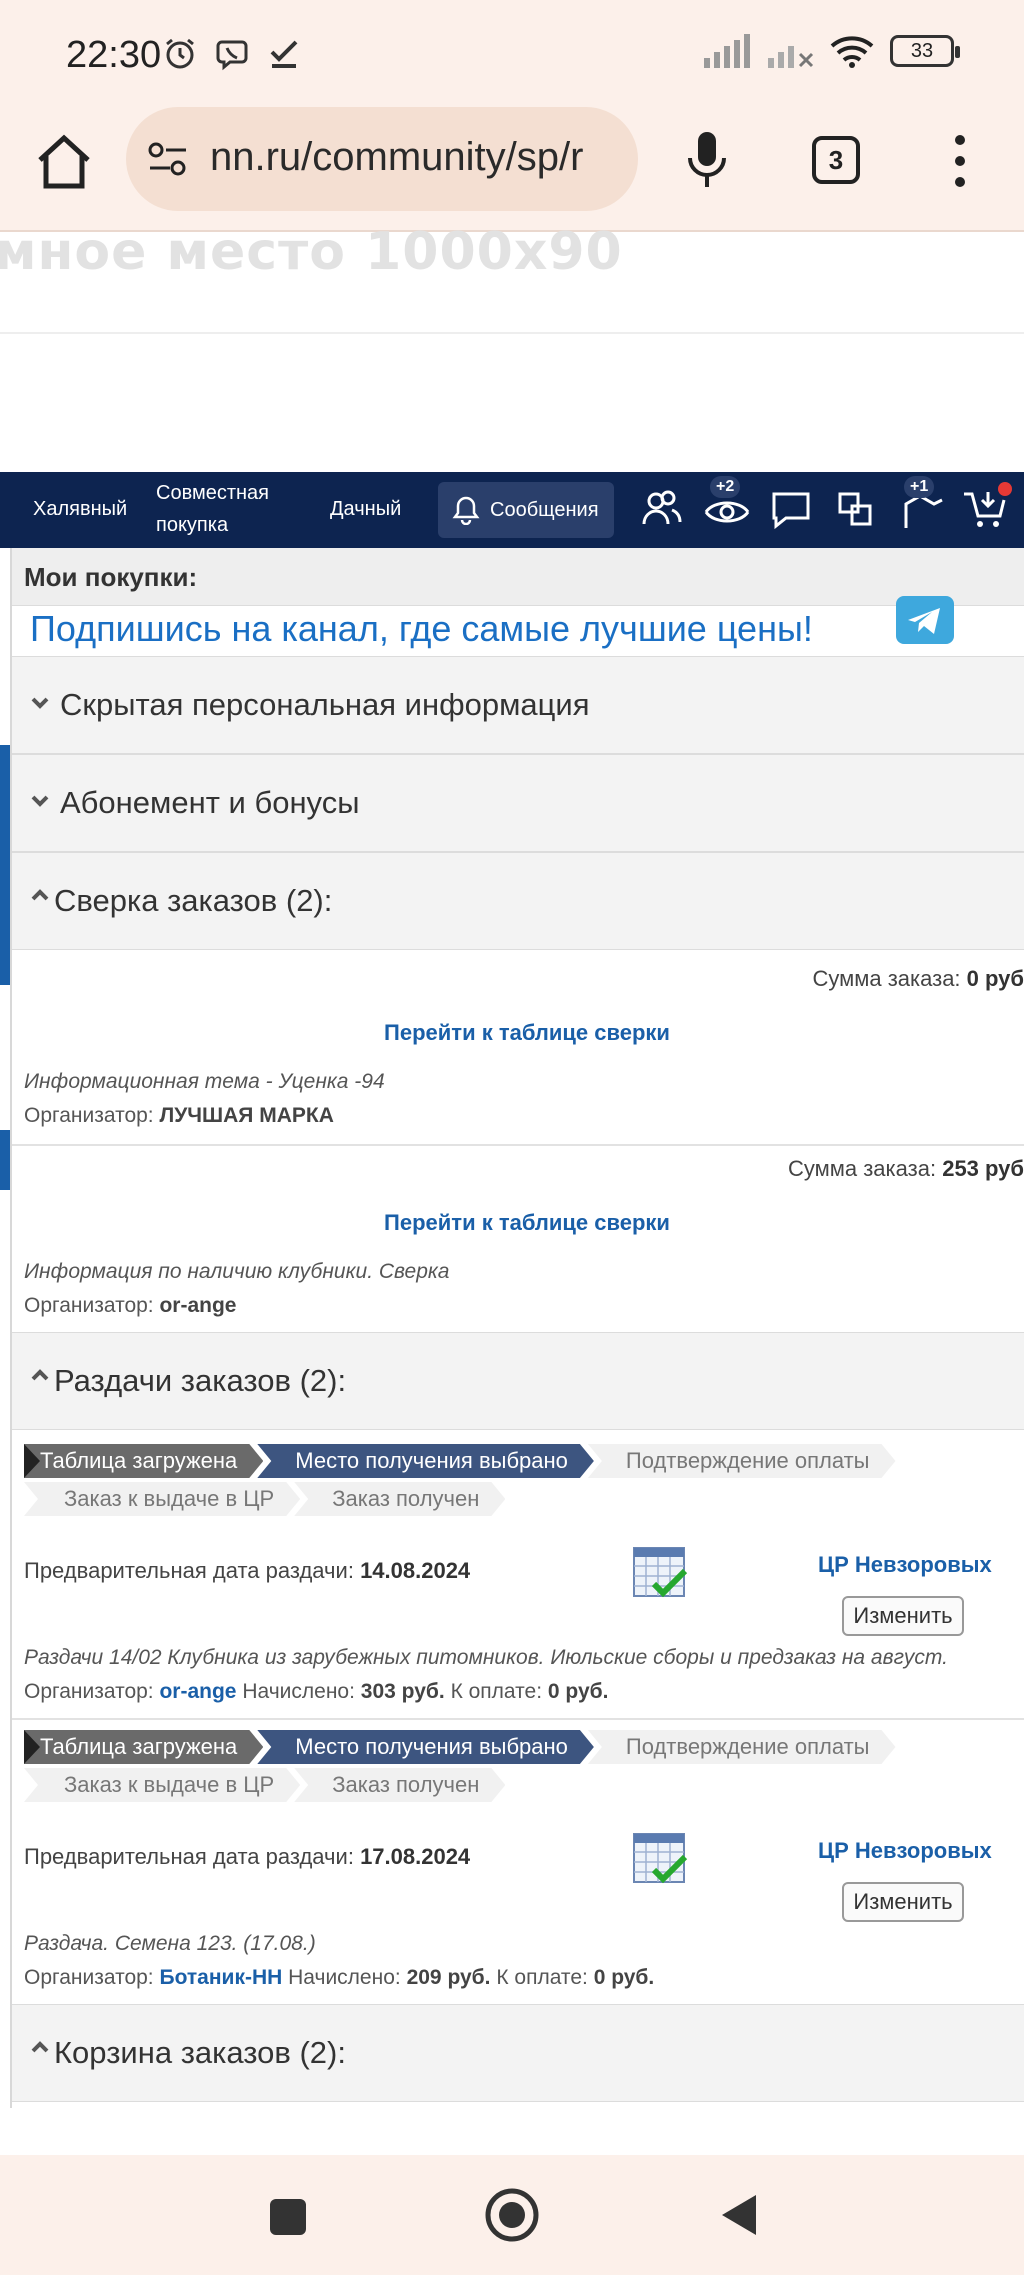 The image size is (1024, 2275). Describe the element at coordinates (192, 525) in the screenshot. I see `nav-item-joint-purchase-line2: покупка` at that location.